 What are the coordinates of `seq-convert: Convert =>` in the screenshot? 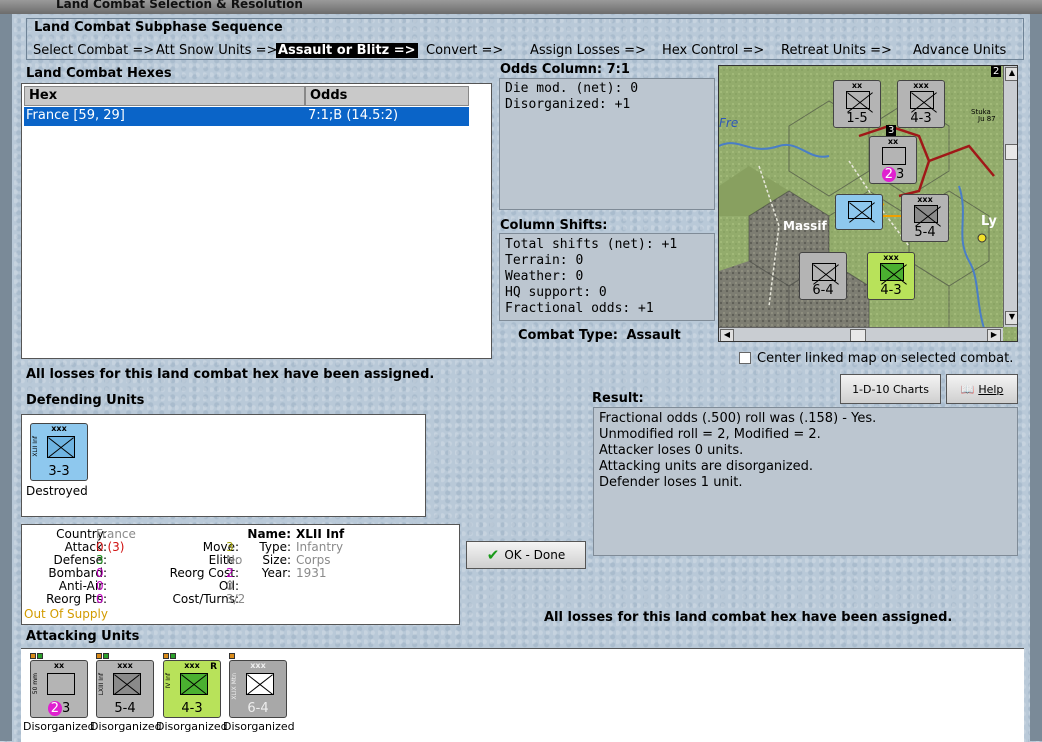 It's located at (465, 50).